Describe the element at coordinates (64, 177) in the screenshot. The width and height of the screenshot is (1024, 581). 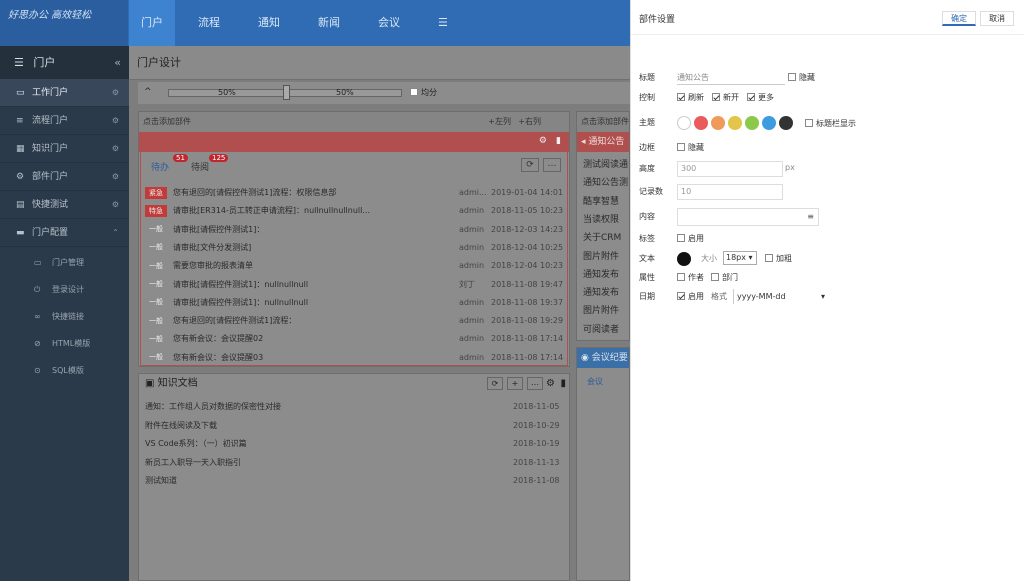
I see `sidebar-item-widget: ⚙ 部件门户 ⚙` at that location.